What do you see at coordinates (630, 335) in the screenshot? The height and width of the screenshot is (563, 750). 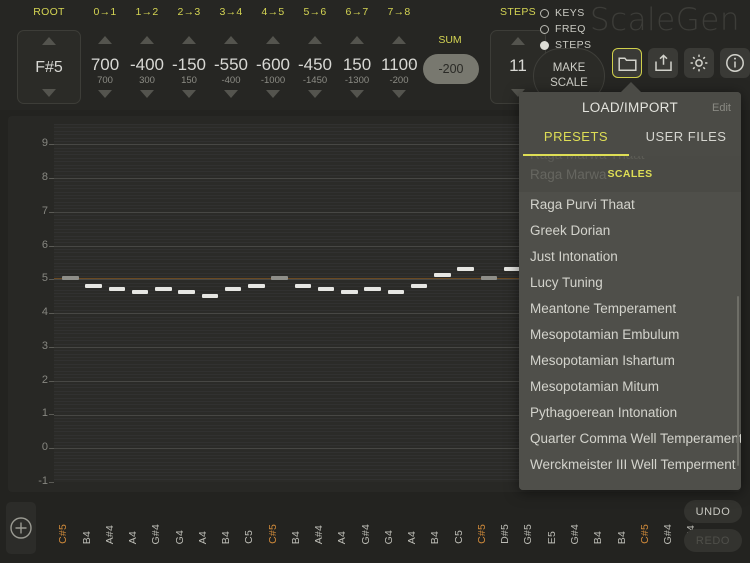 I see `preset-list-item: Mesopotamian Embulum` at bounding box center [630, 335].